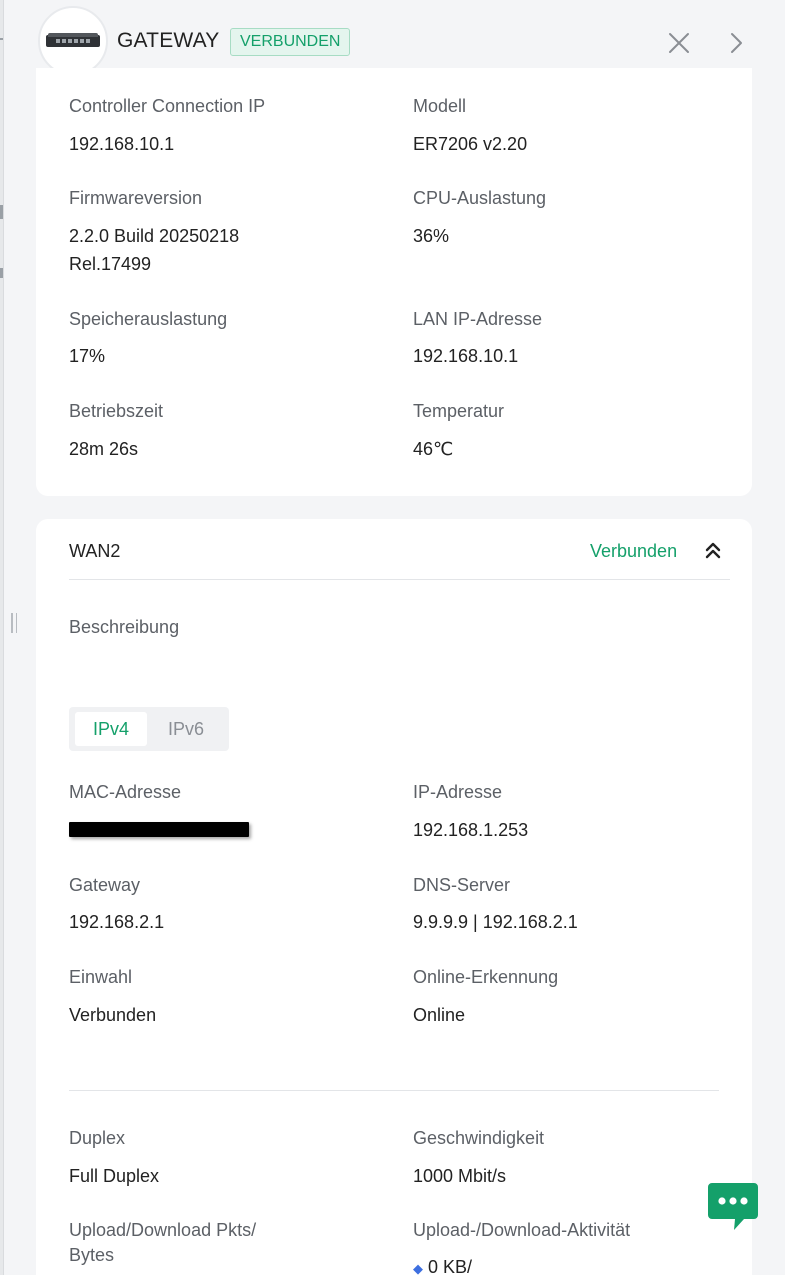 This screenshot has width=785, height=1275. What do you see at coordinates (124, 627) in the screenshot?
I see `description-label: Beschreibung` at bounding box center [124, 627].